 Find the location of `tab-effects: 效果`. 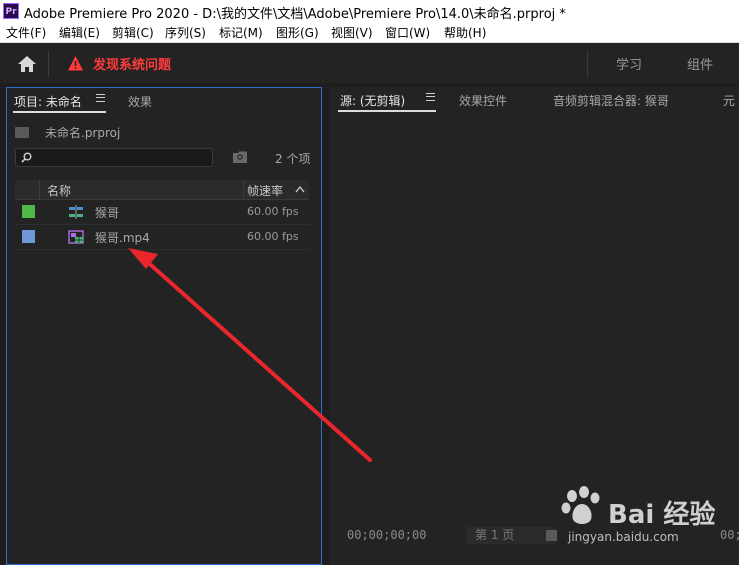

tab-effects: 效果 is located at coordinates (140, 101).